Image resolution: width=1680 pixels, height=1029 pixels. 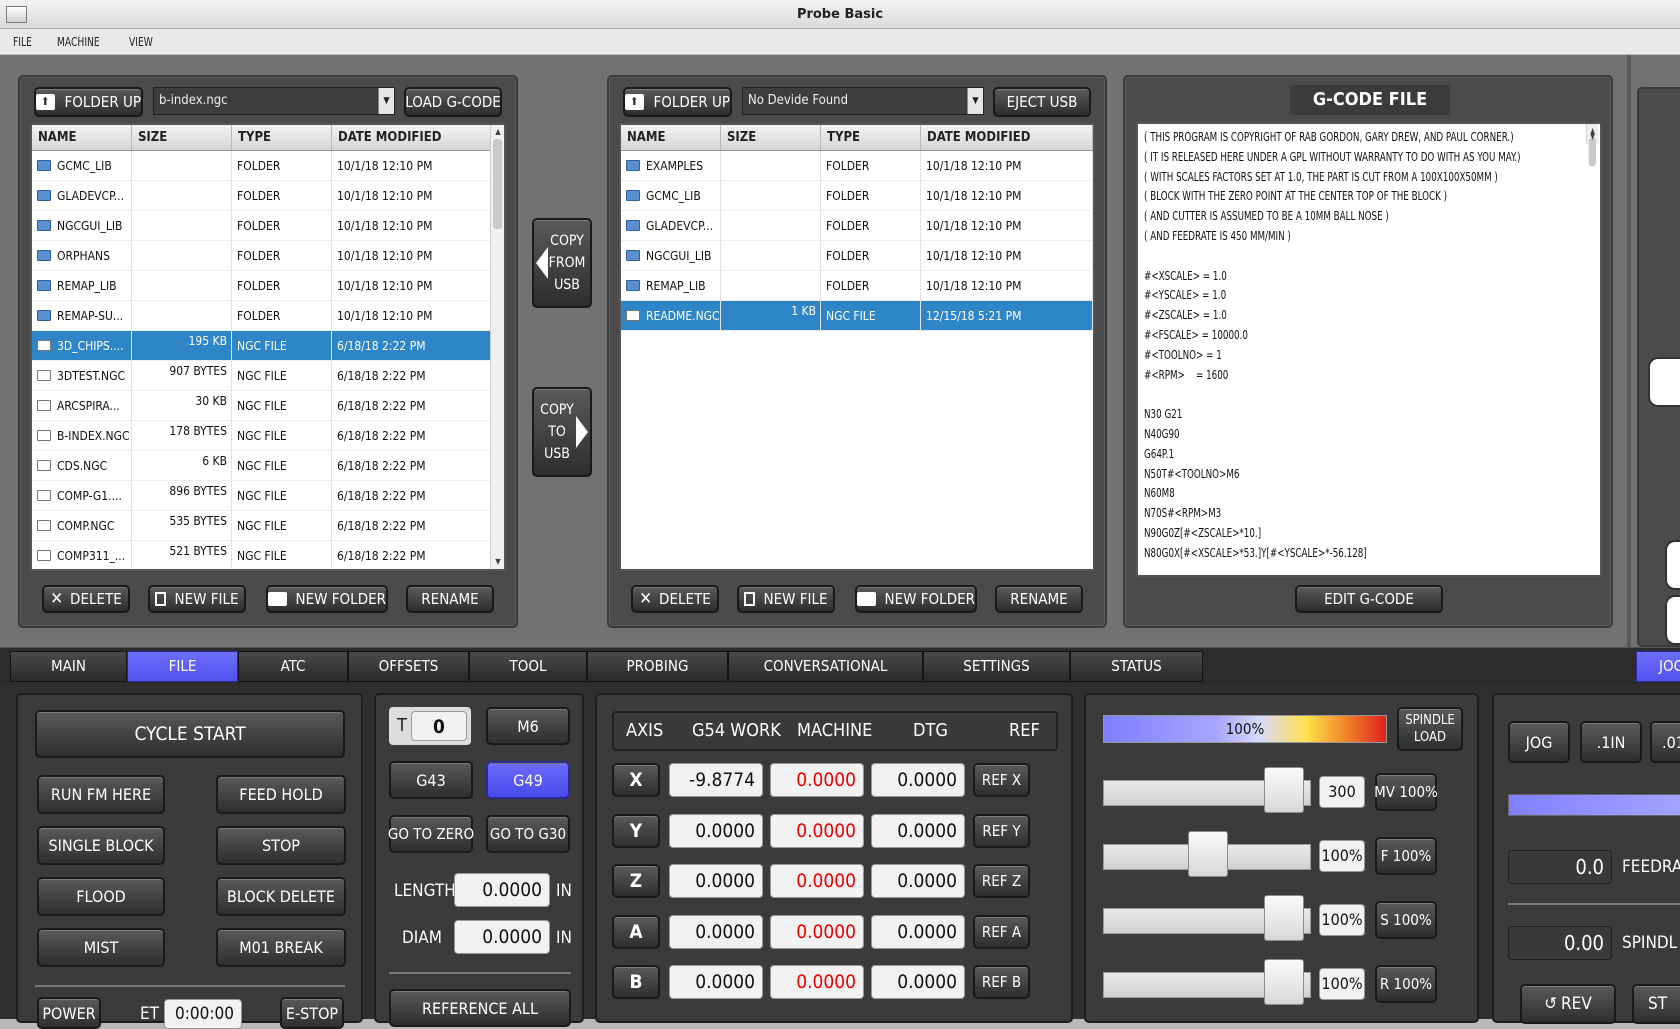 What do you see at coordinates (528, 666) in the screenshot?
I see `tab-tool: TOOL` at bounding box center [528, 666].